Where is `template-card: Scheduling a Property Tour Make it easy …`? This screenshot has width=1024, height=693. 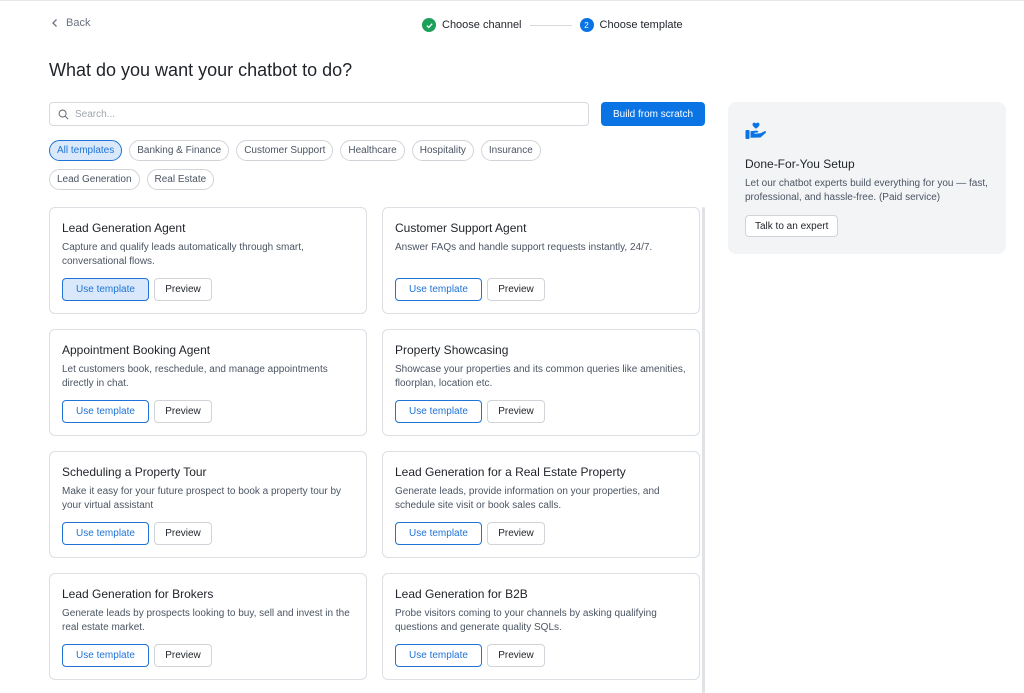
template-card: Scheduling a Property Tour Make it easy … is located at coordinates (208, 504).